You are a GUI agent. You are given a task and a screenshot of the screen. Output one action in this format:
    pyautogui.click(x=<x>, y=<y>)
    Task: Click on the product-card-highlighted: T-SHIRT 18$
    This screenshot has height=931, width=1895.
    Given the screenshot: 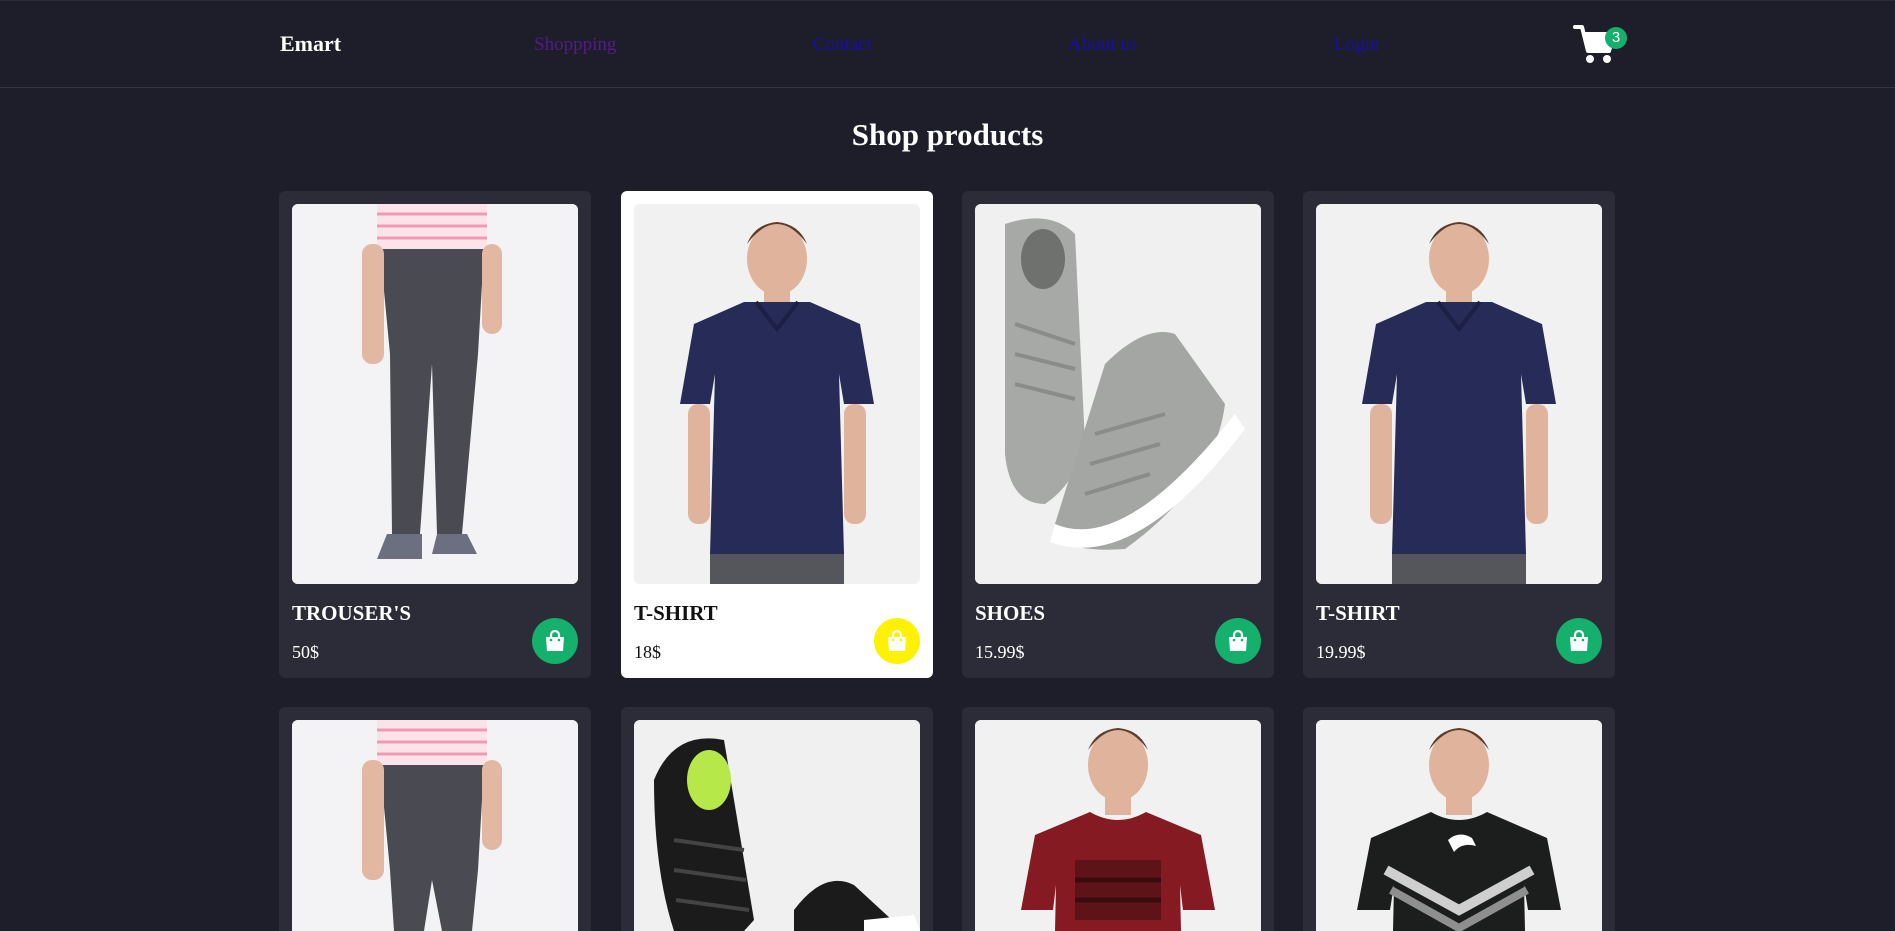 What is the action you would take?
    pyautogui.click(x=777, y=434)
    